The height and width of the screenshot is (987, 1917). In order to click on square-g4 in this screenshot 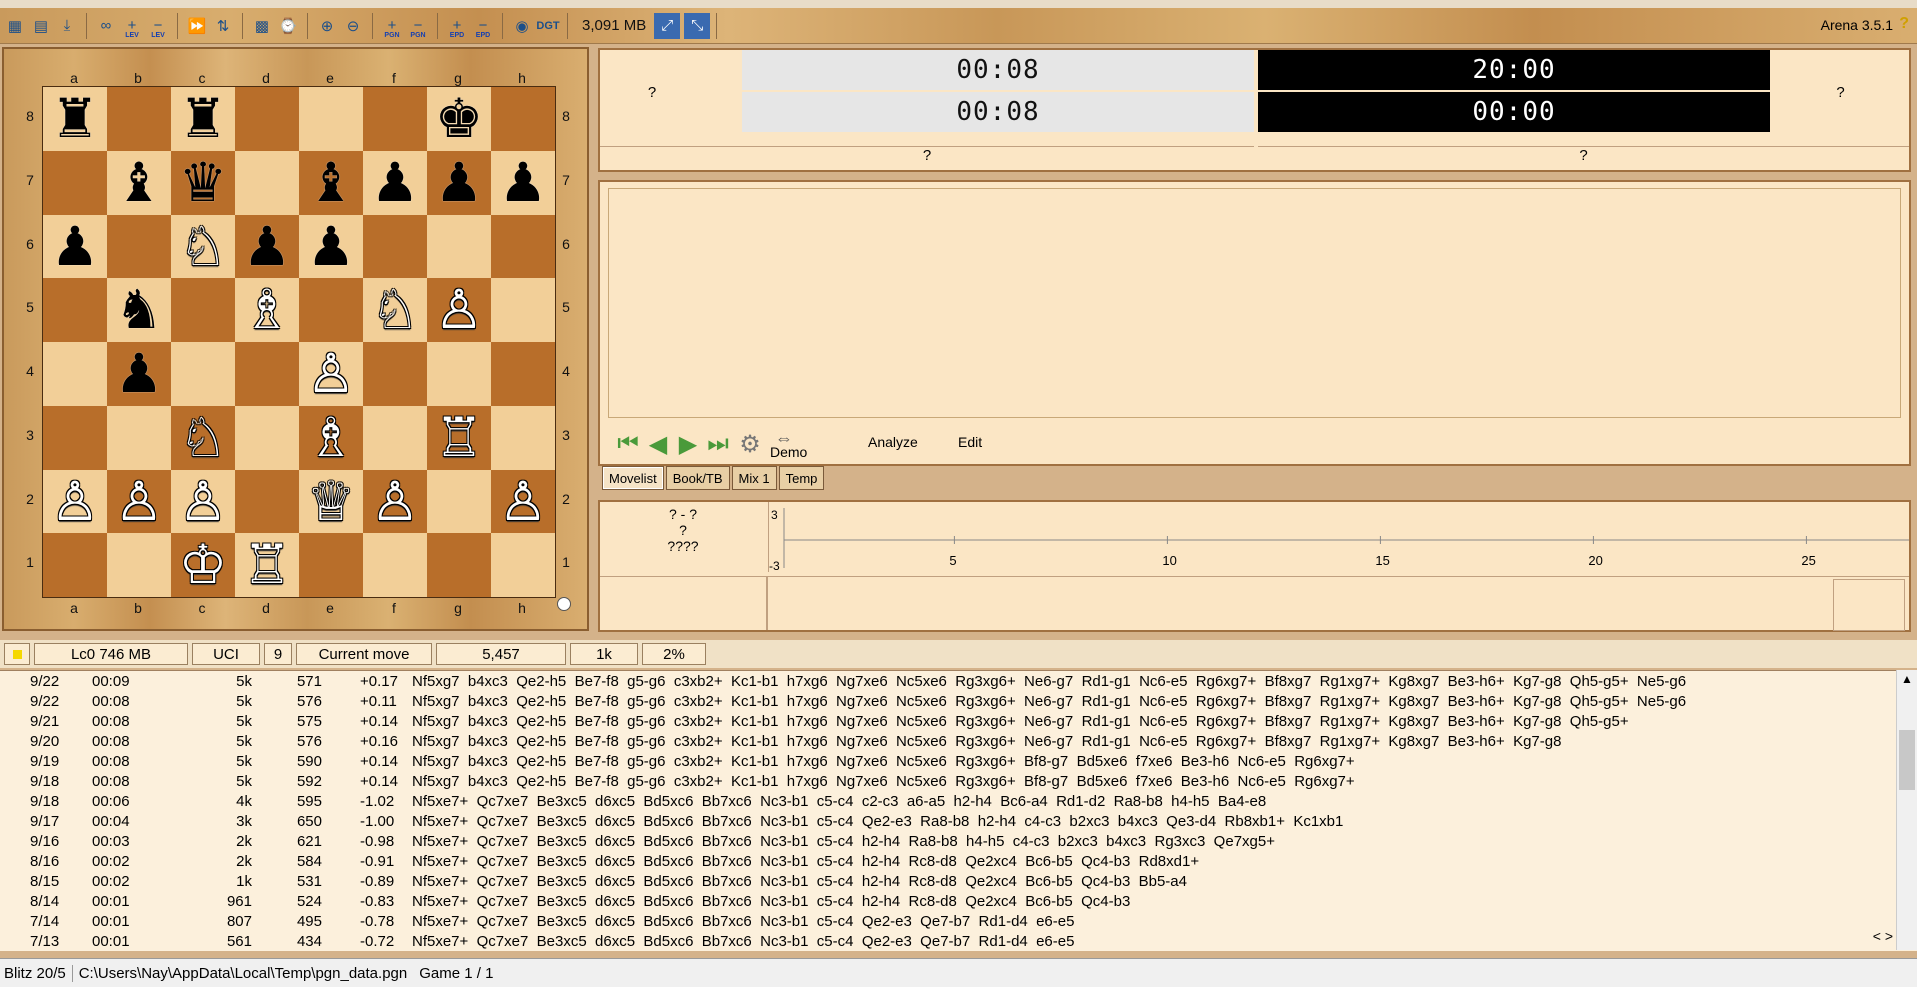, I will do `click(459, 374)`.